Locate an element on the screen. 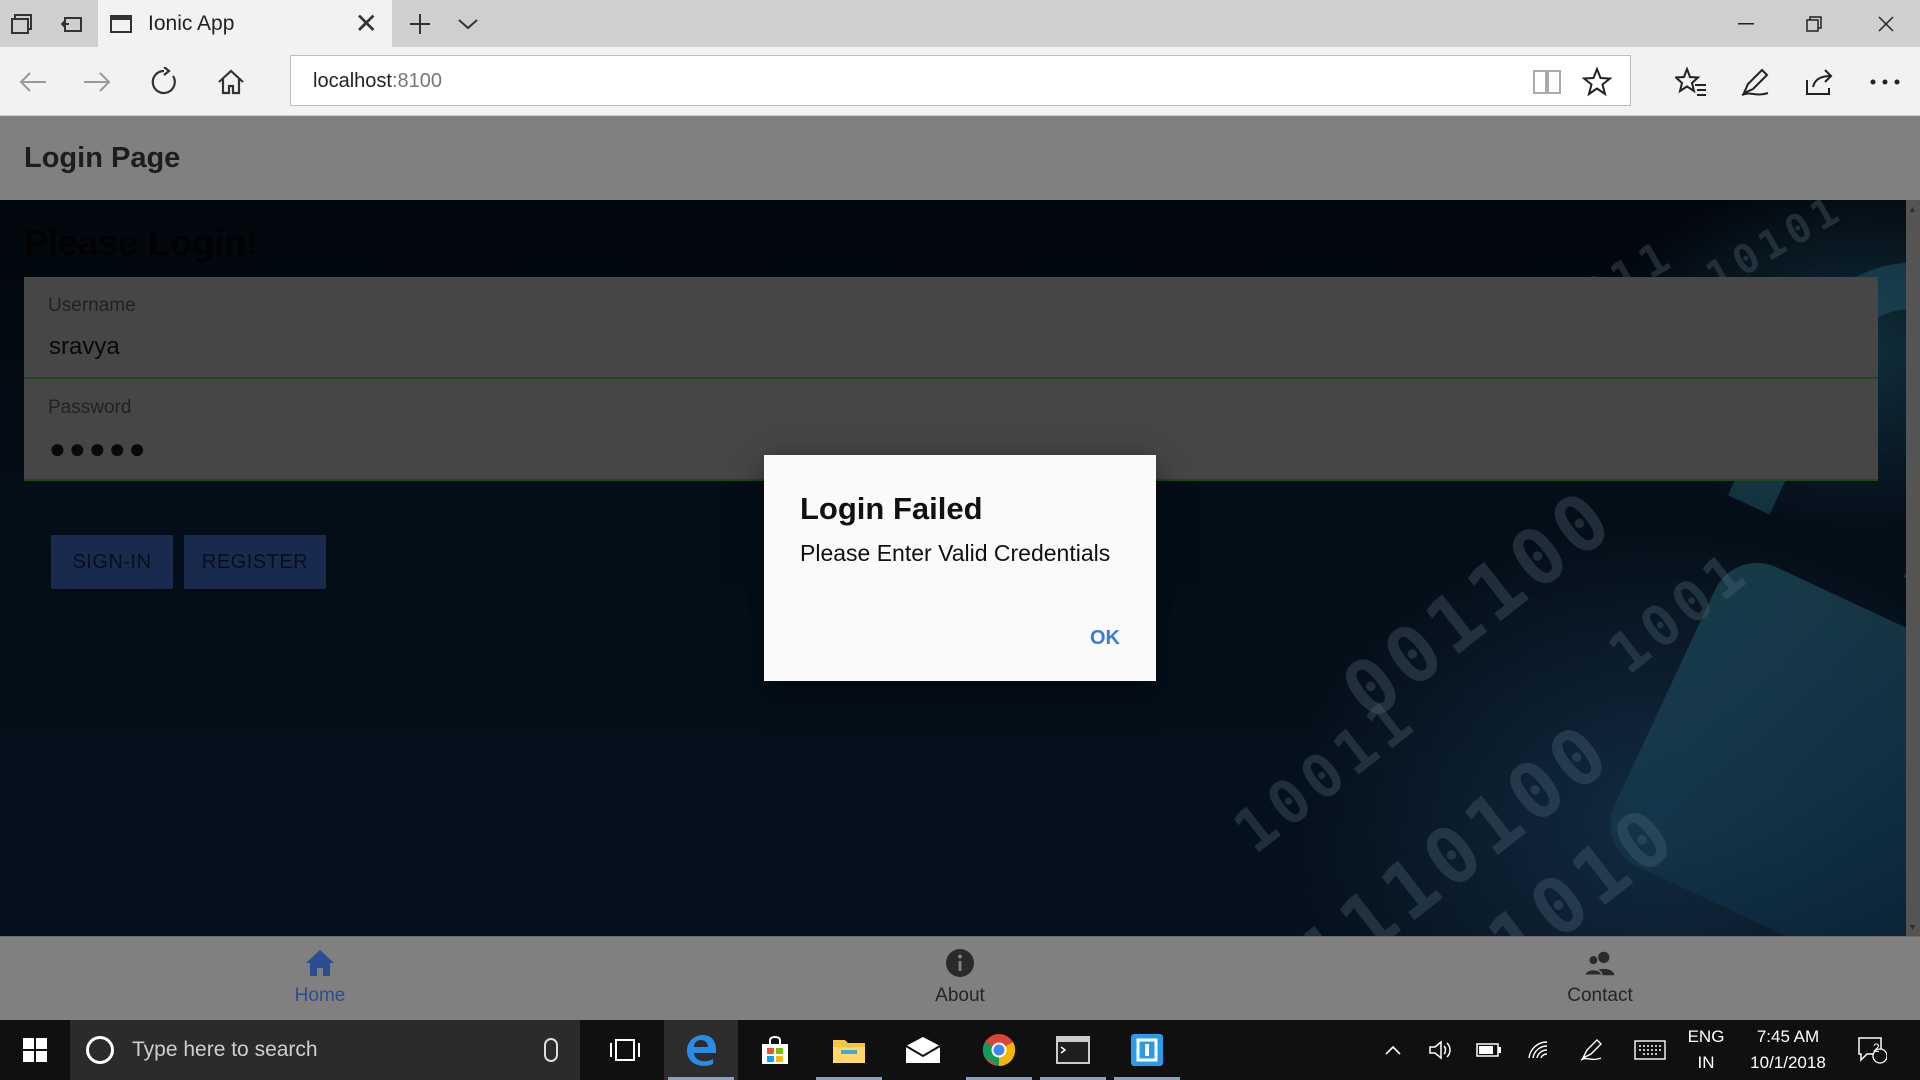 This screenshot has width=1920, height=1080. action-center-icon: 2 is located at coordinates (1872, 1050).